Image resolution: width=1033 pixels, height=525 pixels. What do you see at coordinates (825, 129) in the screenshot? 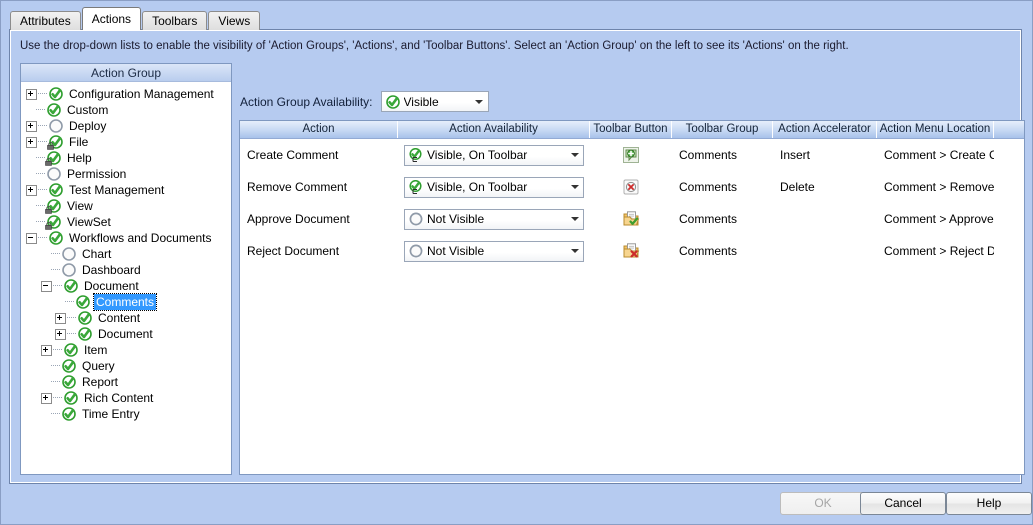
I see `column-header-action-accelerator: Action Accelerator` at bounding box center [825, 129].